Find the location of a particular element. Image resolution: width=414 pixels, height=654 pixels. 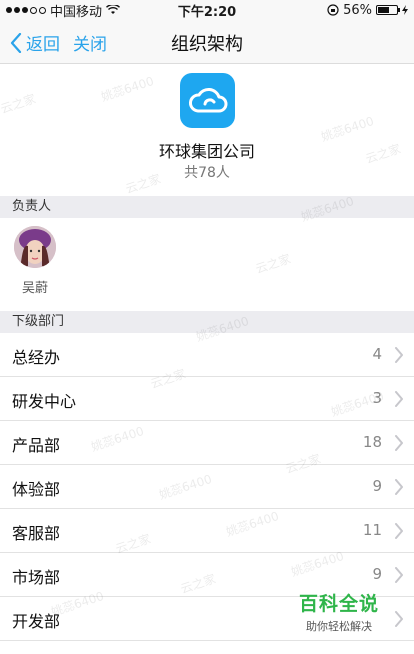

status-left: 中国移动 is located at coordinates (63, 10).